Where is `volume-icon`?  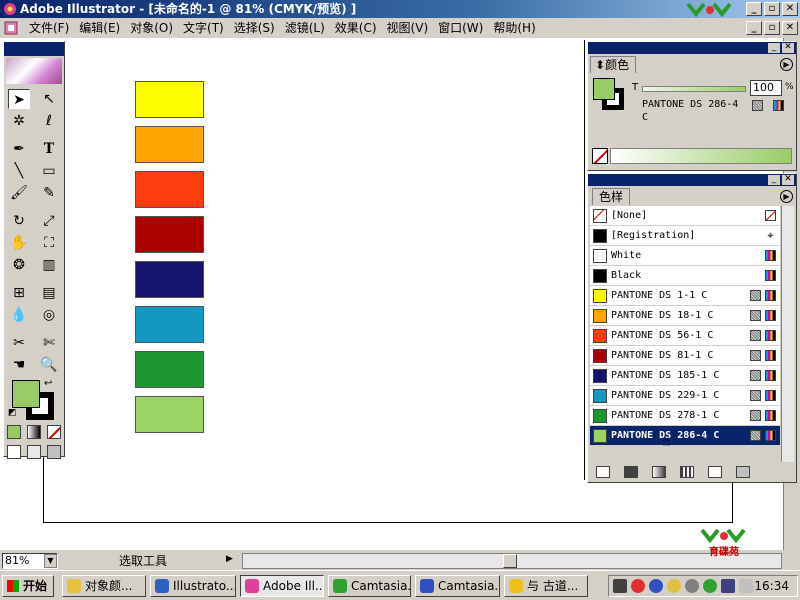
volume-icon is located at coordinates (728, 586).